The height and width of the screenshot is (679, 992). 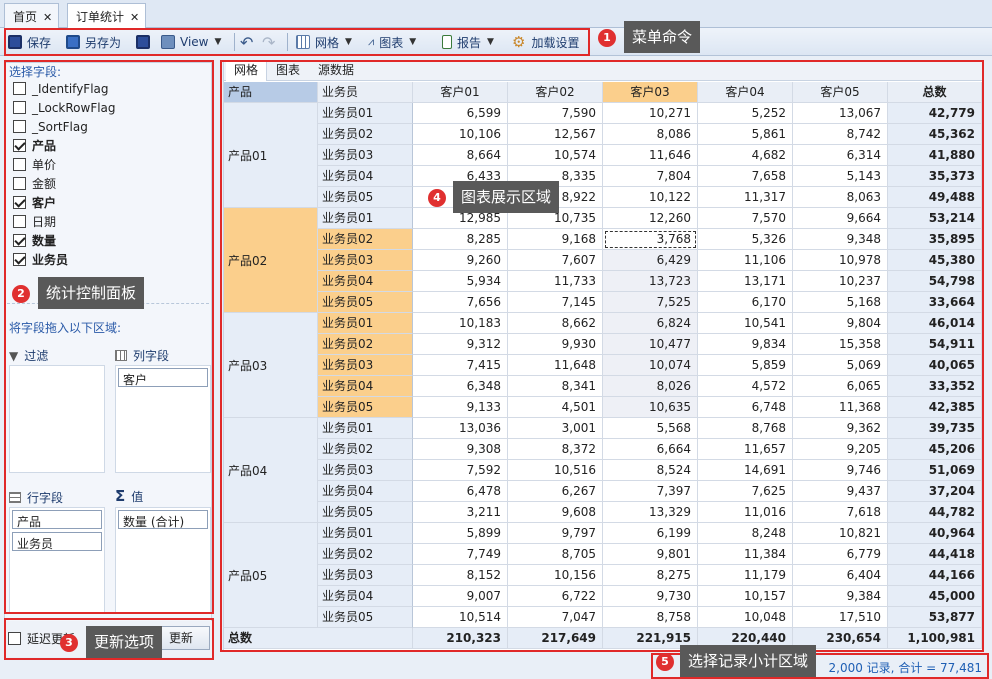 What do you see at coordinates (555, 281) in the screenshot?
I see `data-cell: 11,733` at bounding box center [555, 281].